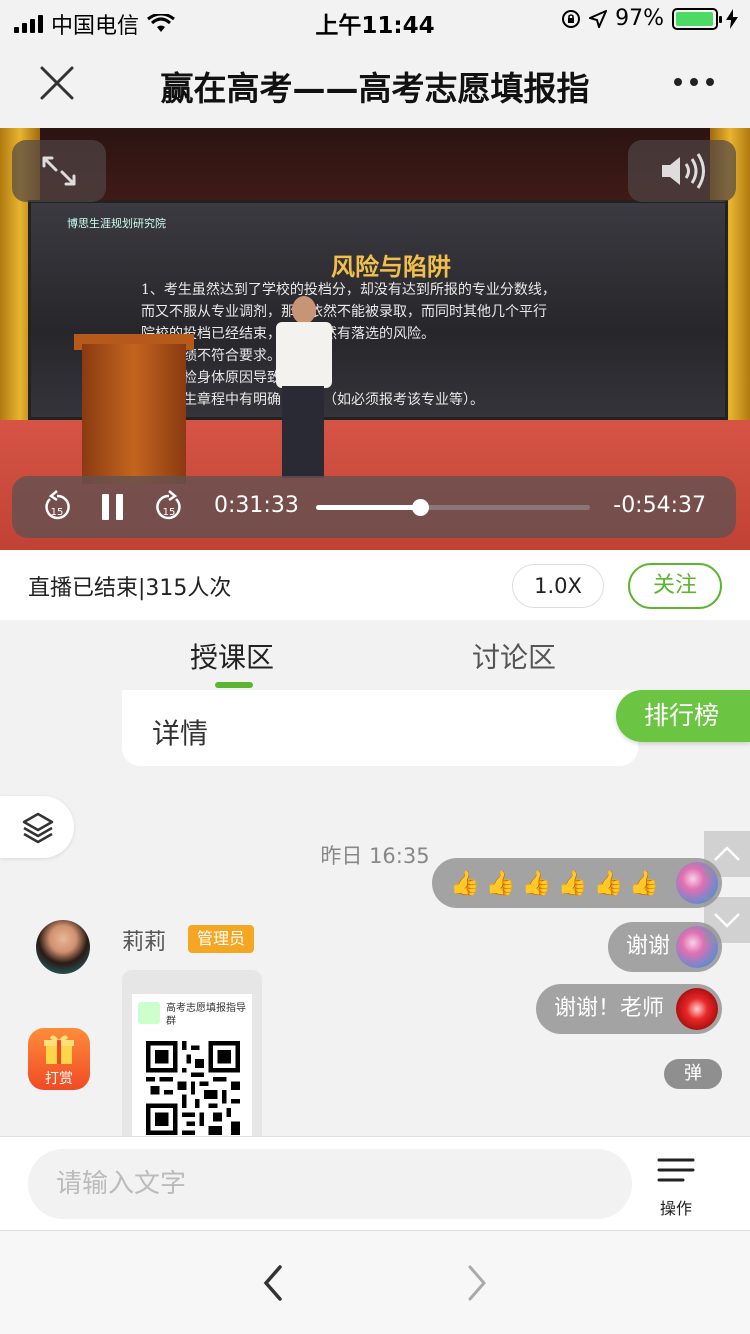  I want to click on location-icon, so click(598, 18).